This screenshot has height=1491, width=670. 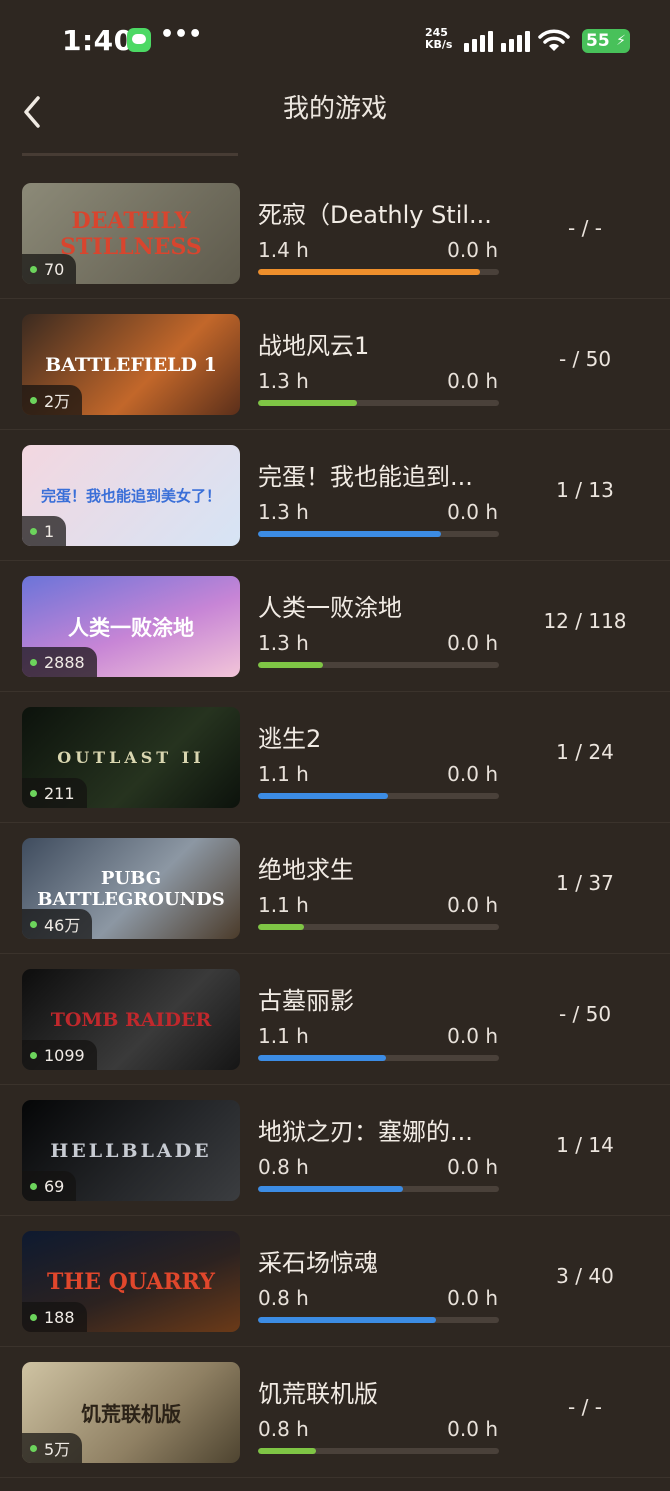 What do you see at coordinates (585, 752) in the screenshot?
I see `achievement-count: 1 / 24` at bounding box center [585, 752].